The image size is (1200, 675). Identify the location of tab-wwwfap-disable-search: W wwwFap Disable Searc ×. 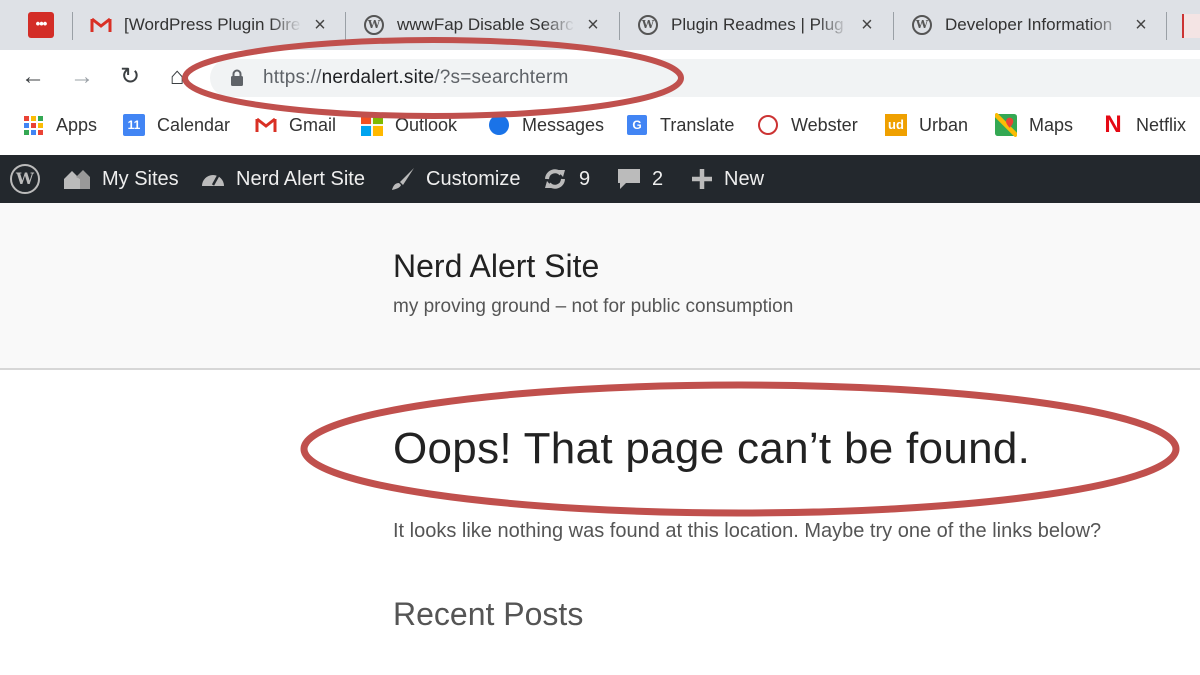
(474, 25).